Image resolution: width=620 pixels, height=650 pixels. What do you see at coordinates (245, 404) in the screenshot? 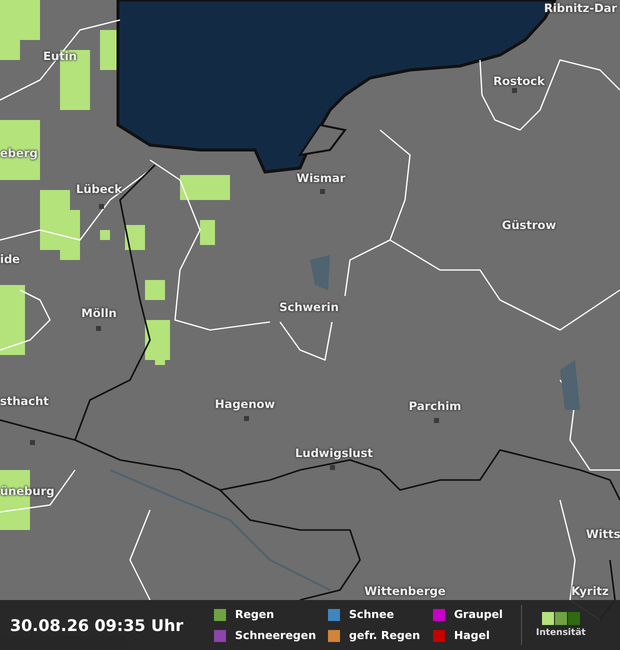
I see `city-label: Hagenow` at bounding box center [245, 404].